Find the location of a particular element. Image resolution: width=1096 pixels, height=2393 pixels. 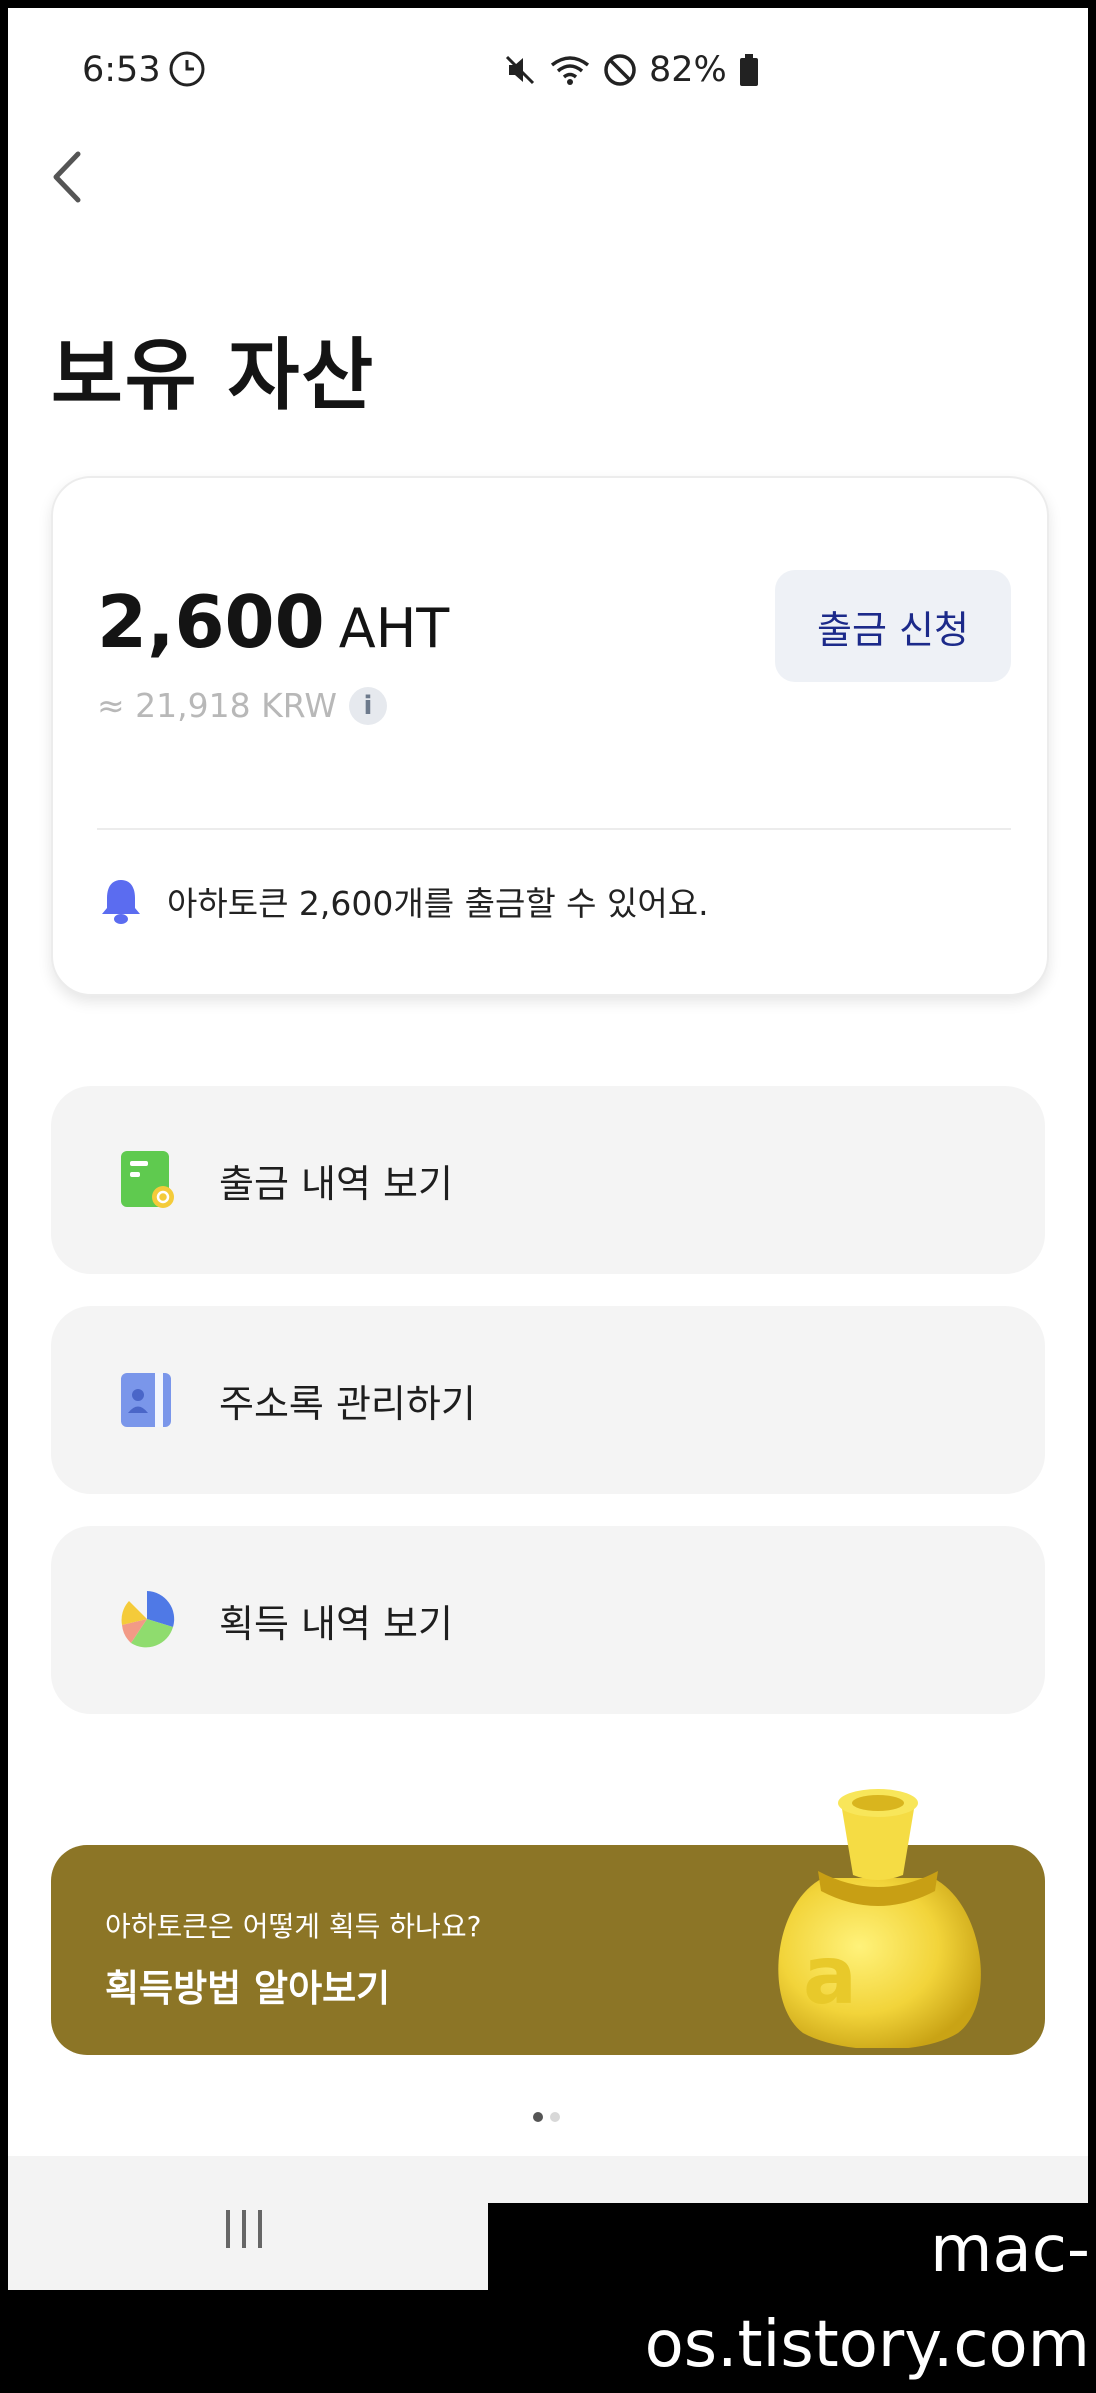

menu-label: 주소록 관리하기 is located at coordinates (347, 1403).